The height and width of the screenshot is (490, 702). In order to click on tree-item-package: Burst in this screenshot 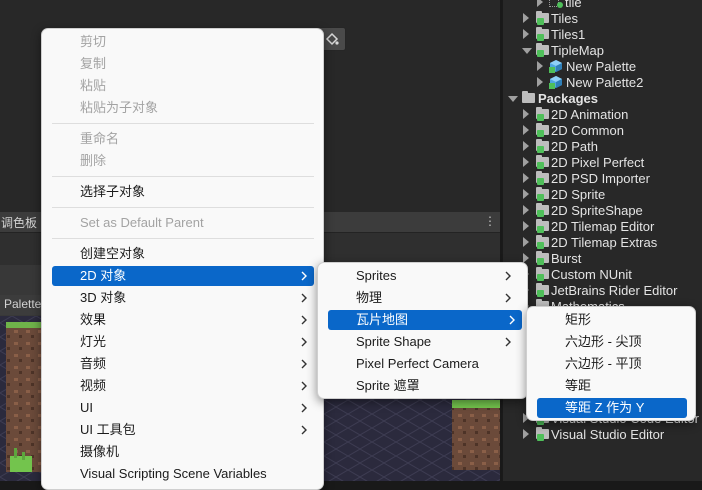, I will do `click(602, 259)`.